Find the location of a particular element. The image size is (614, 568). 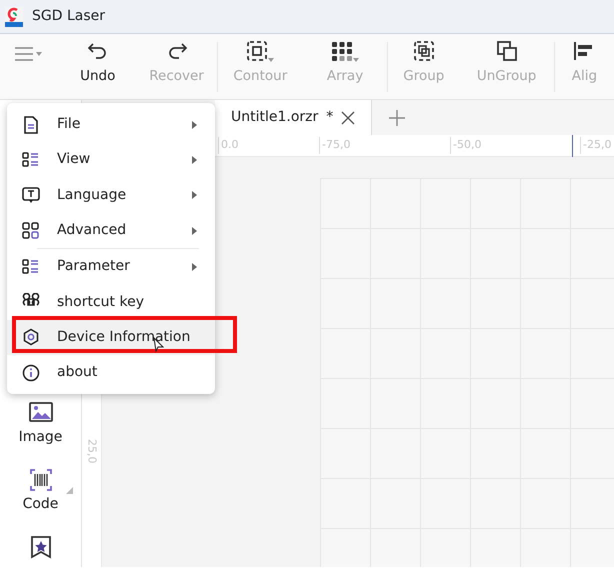

contour-icon is located at coordinates (257, 51).